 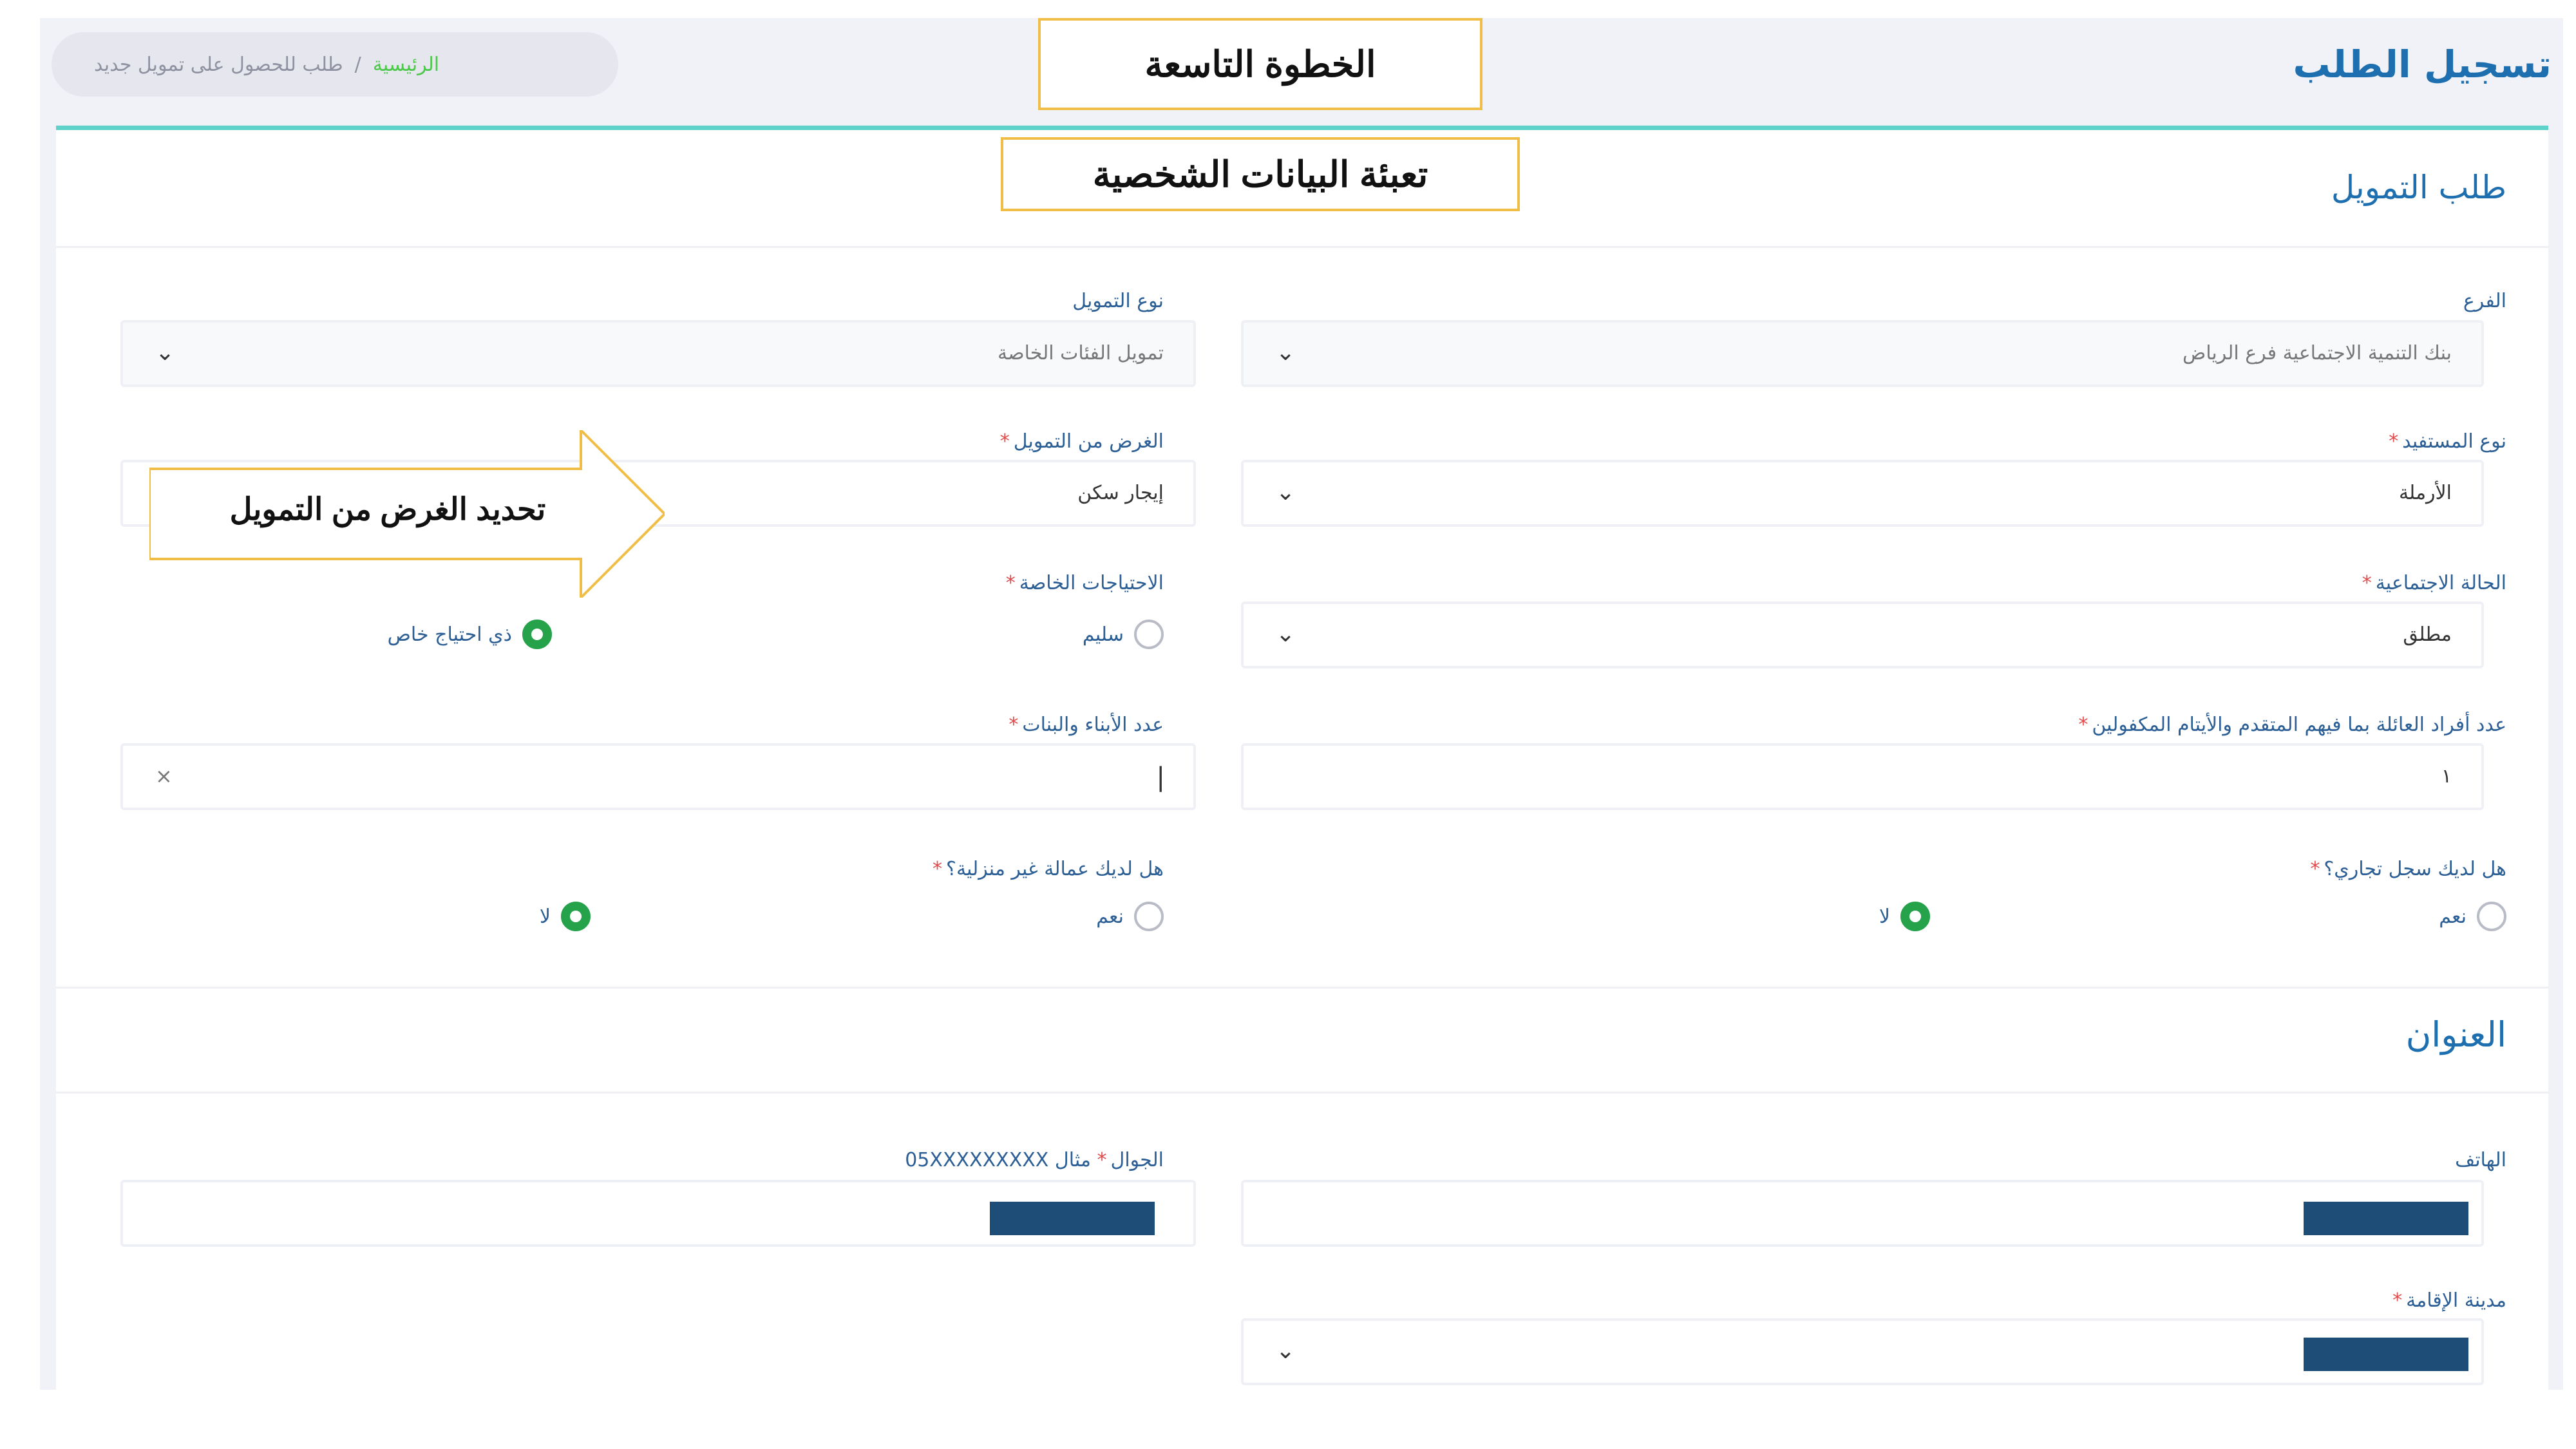 I want to click on option-label: ذي احتياج خاص, so click(x=449, y=635).